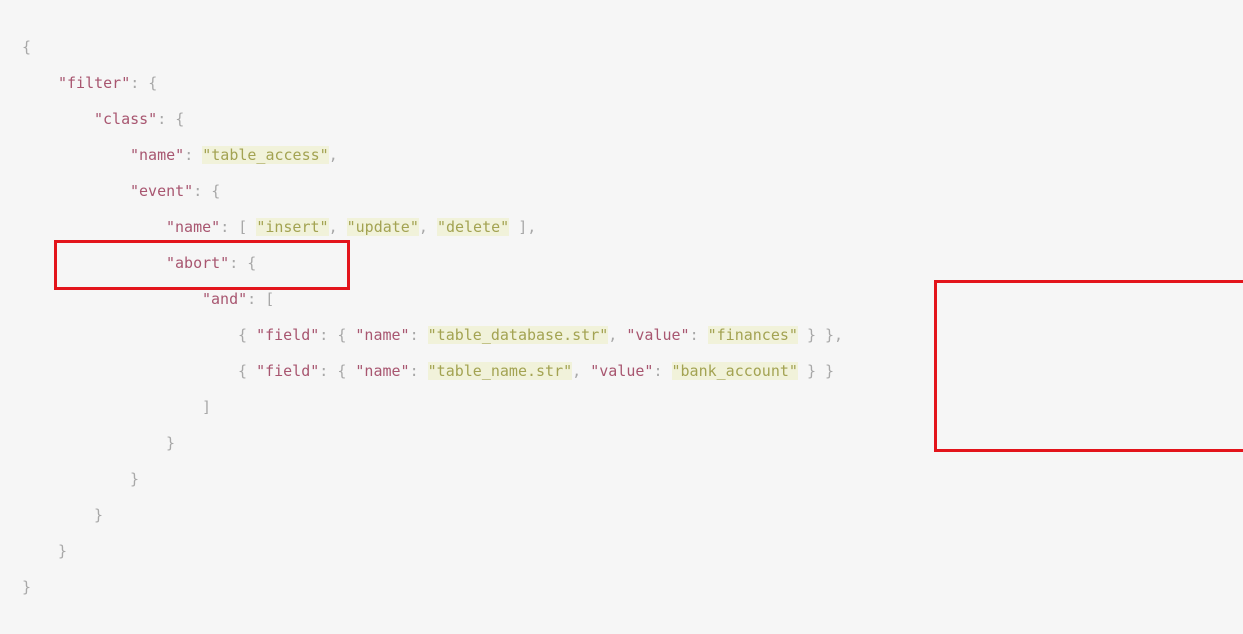 The width and height of the screenshot is (1243, 634). What do you see at coordinates (752, 335) in the screenshot?
I see `json-string: "finances"` at bounding box center [752, 335].